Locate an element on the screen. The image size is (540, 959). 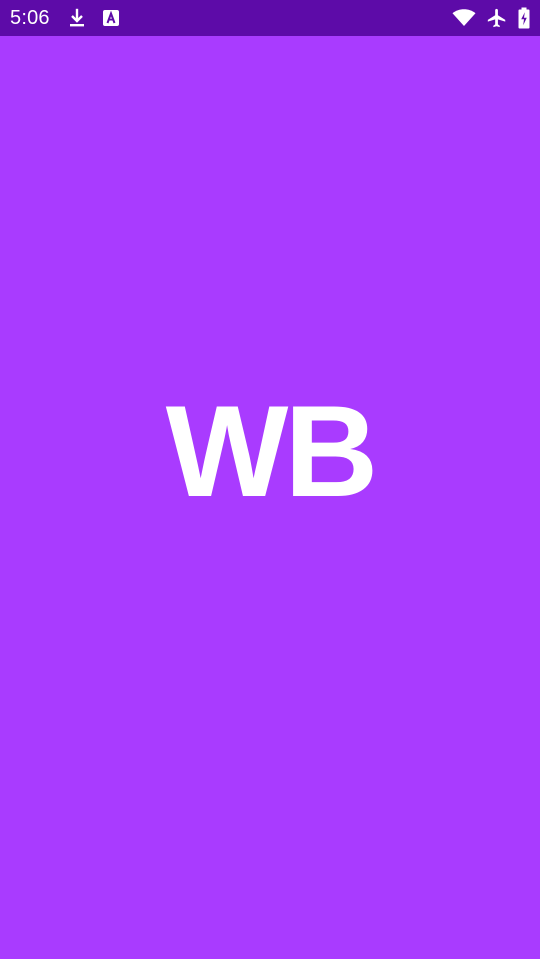
airplane-icon is located at coordinates (497, 18).